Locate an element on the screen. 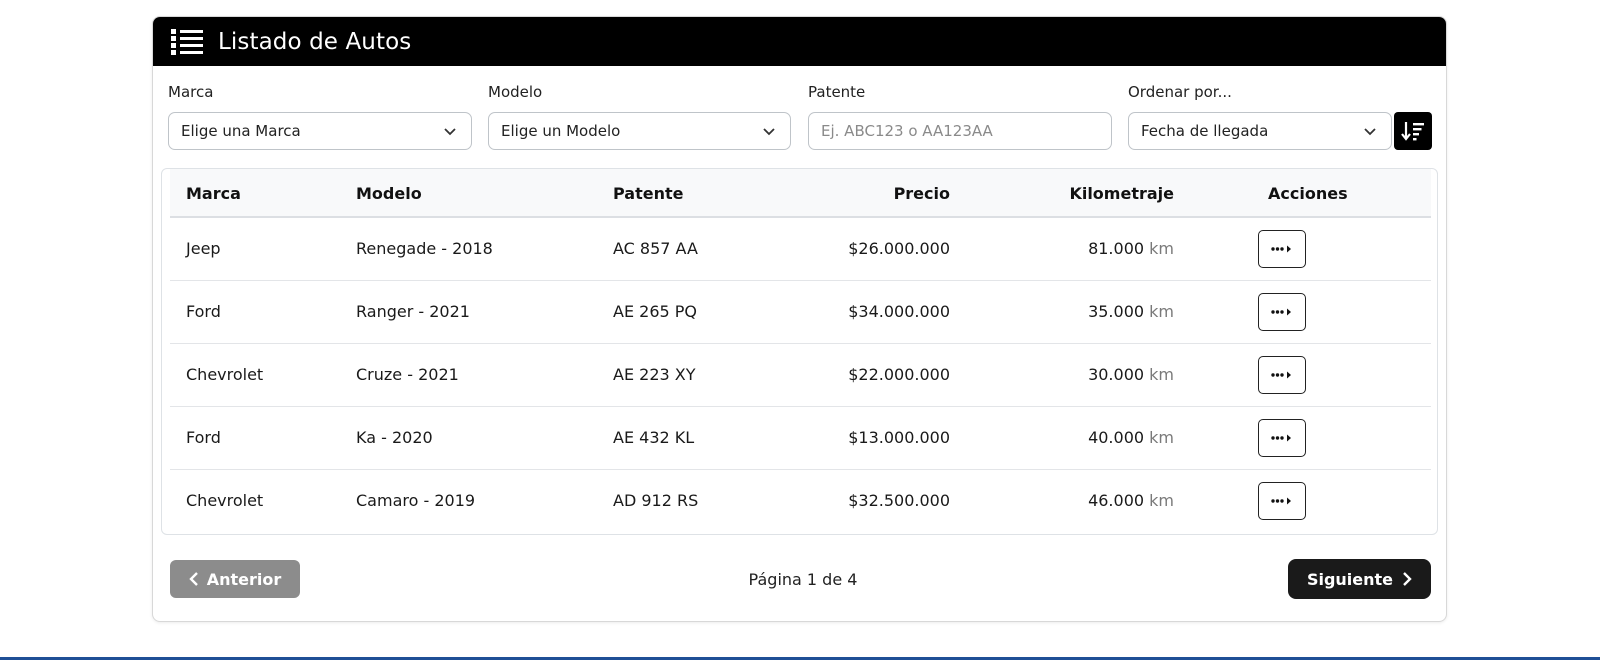 This screenshot has width=1600, height=660. model-filter: Modelo is located at coordinates (515, 93).